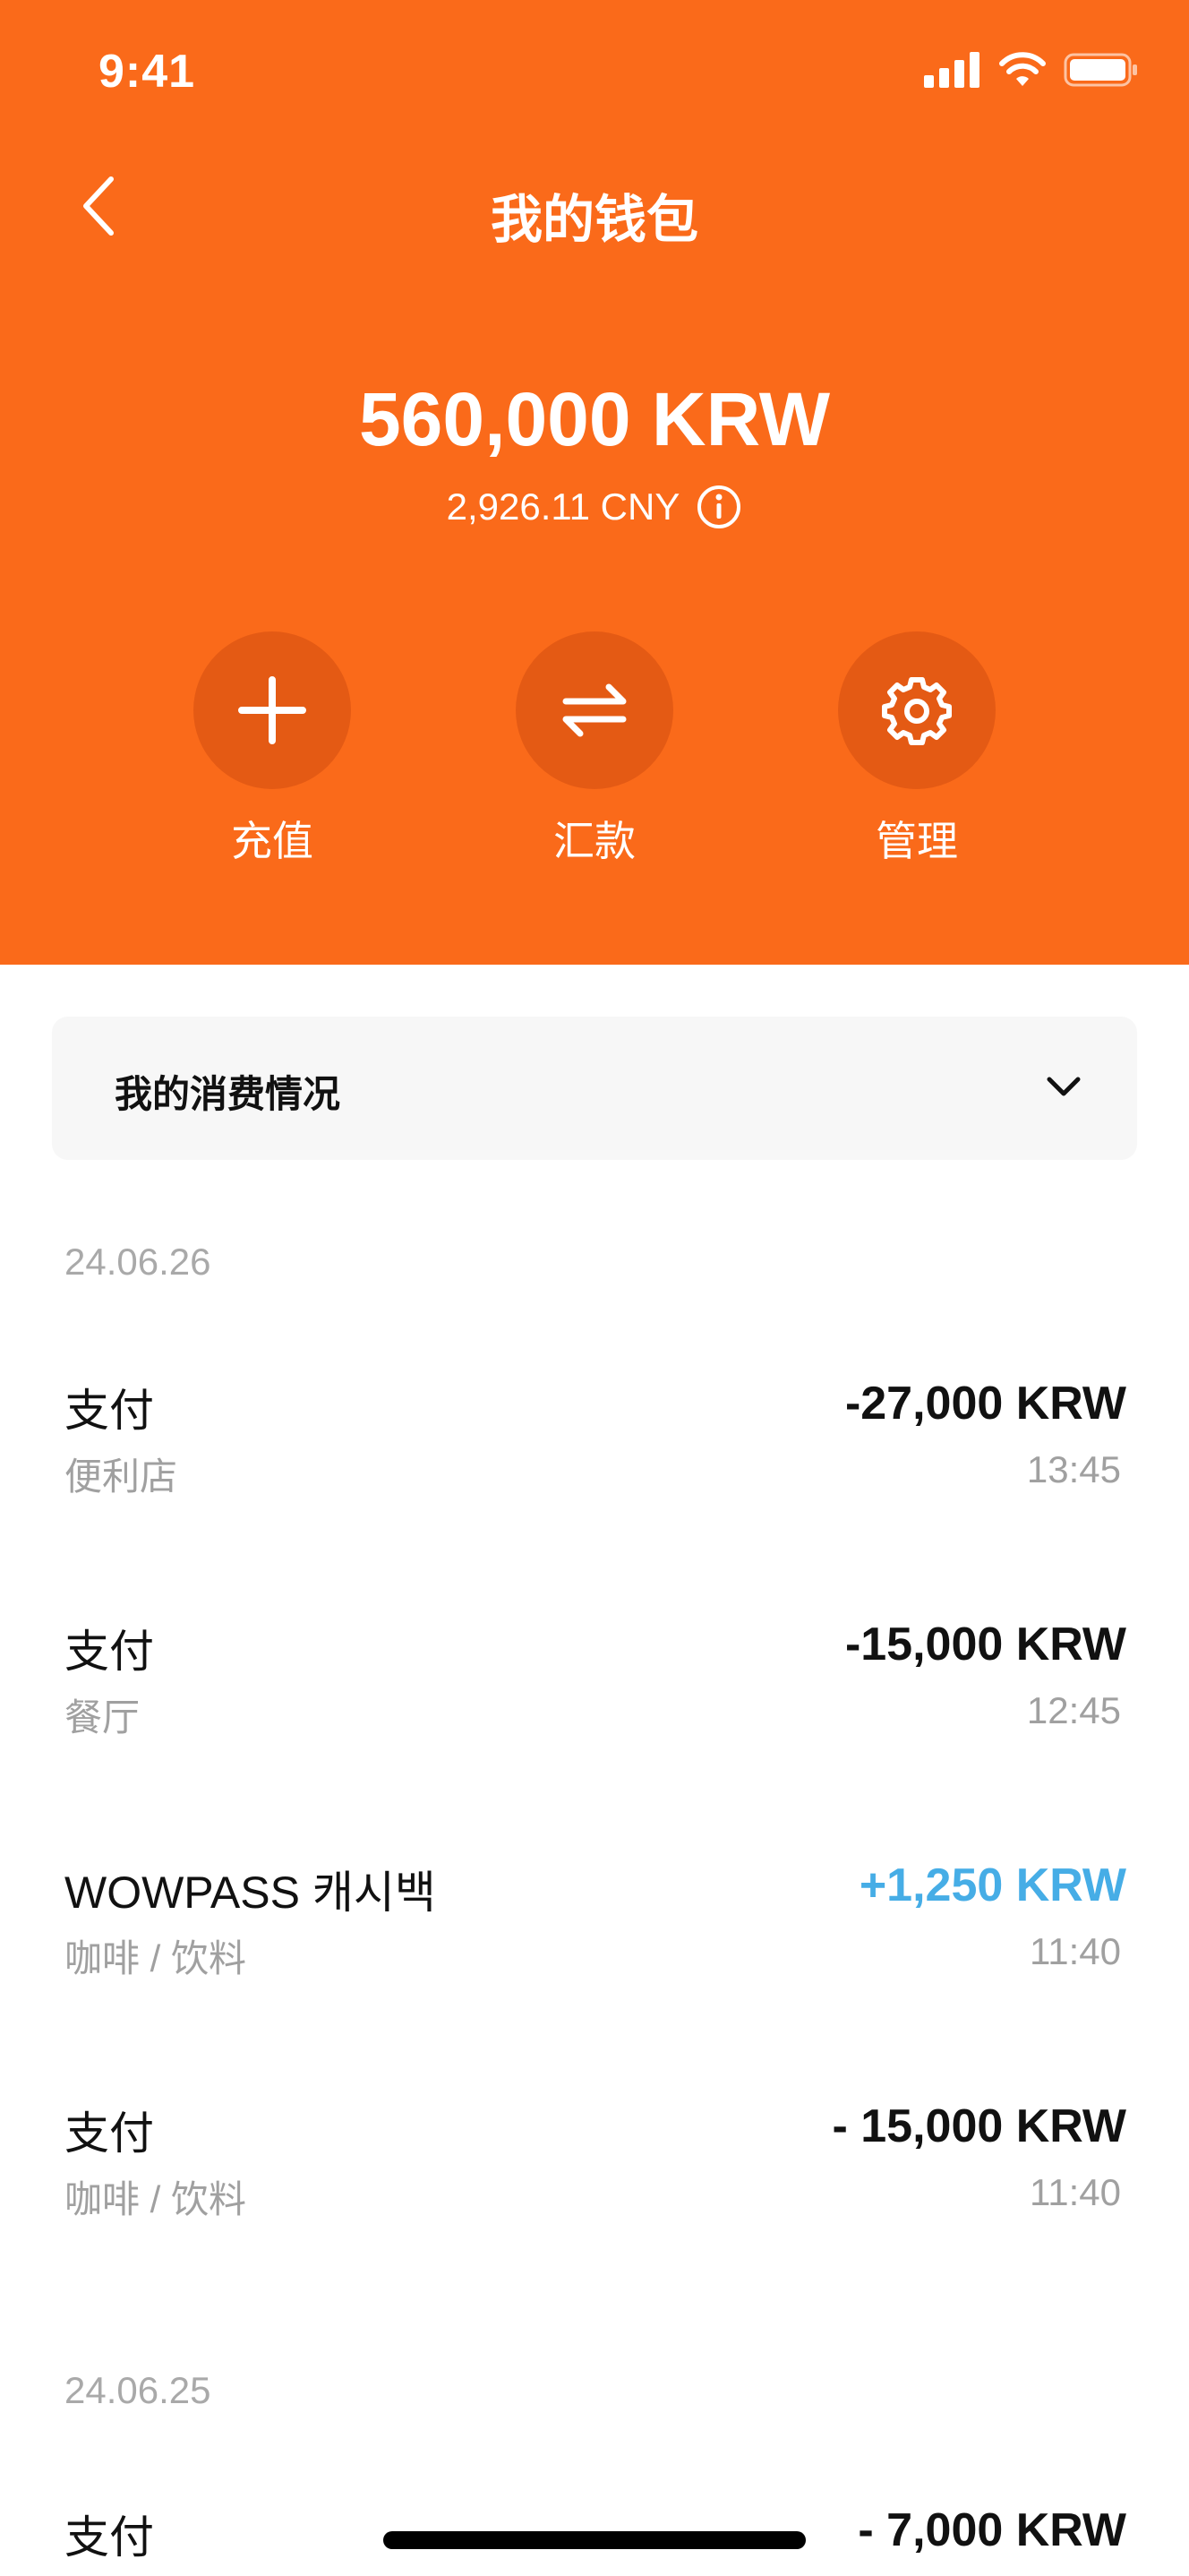  Describe the element at coordinates (1073, 1710) in the screenshot. I see `transaction-time: 12:45` at that location.